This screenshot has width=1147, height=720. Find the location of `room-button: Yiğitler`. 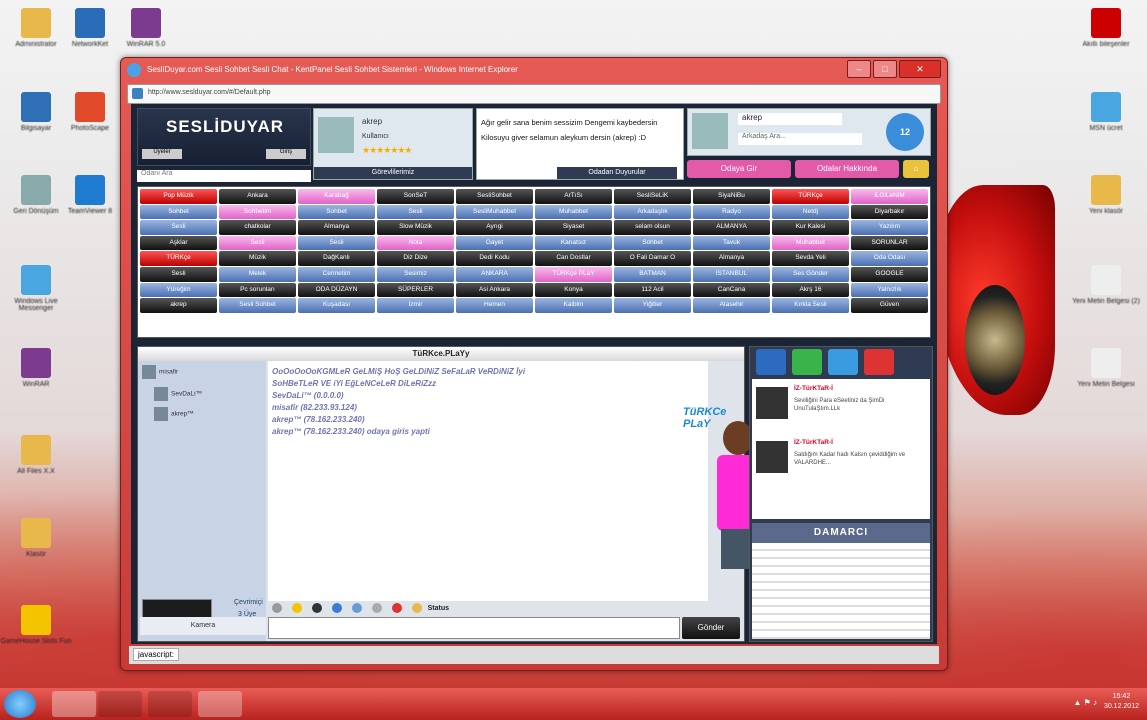

room-button: Yiğitler is located at coordinates (652, 305).